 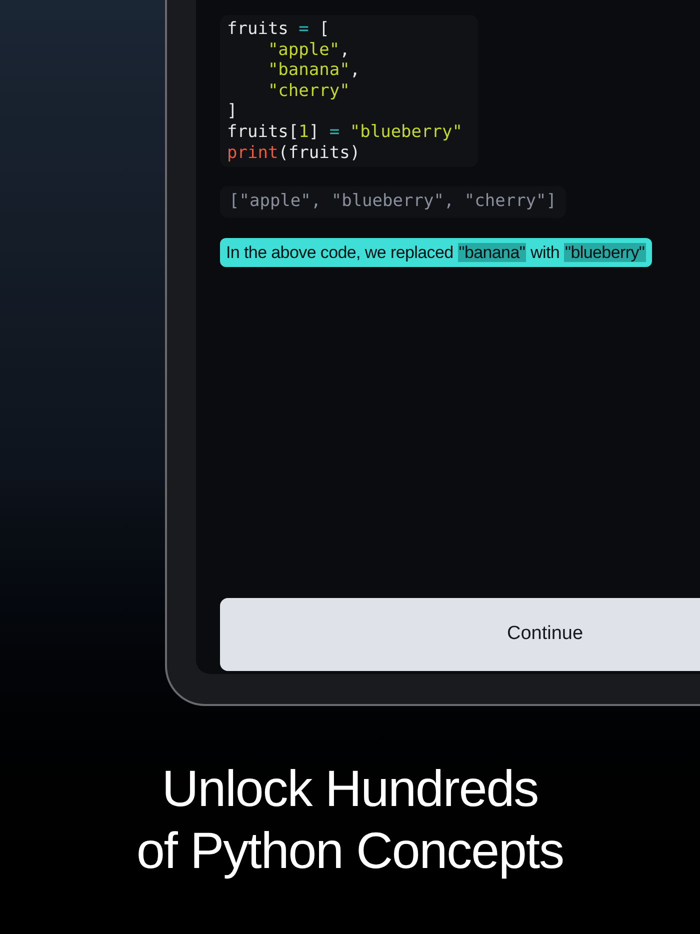 I want to click on headline-text: of Python Concepts, so click(x=350, y=851).